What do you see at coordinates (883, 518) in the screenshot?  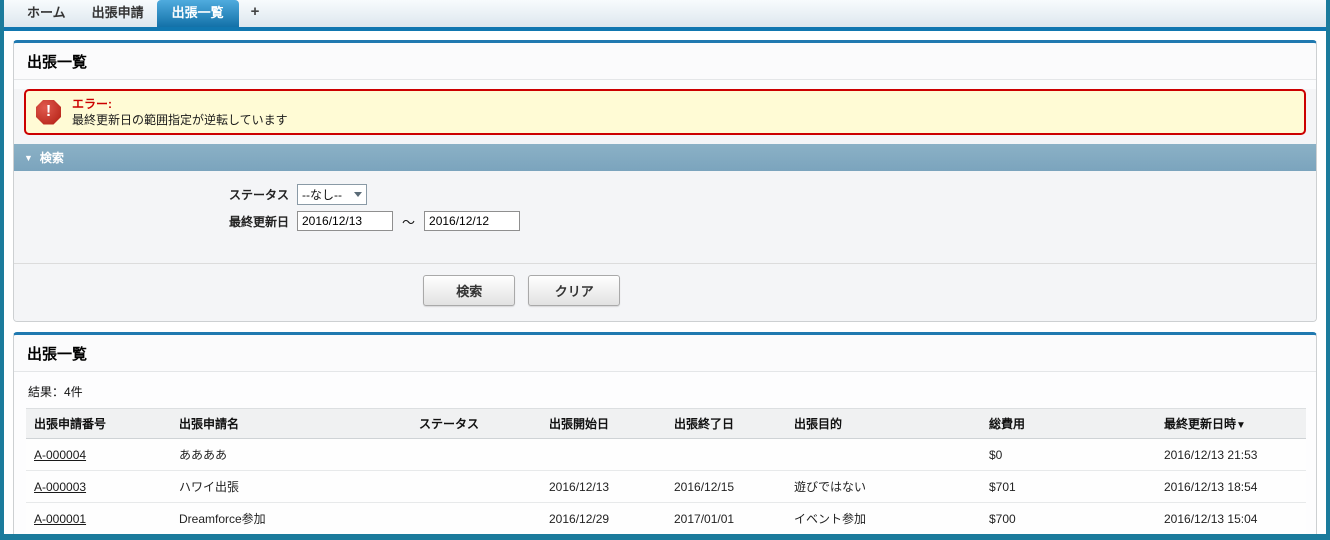 I see `cell-purpose: イベント参加` at bounding box center [883, 518].